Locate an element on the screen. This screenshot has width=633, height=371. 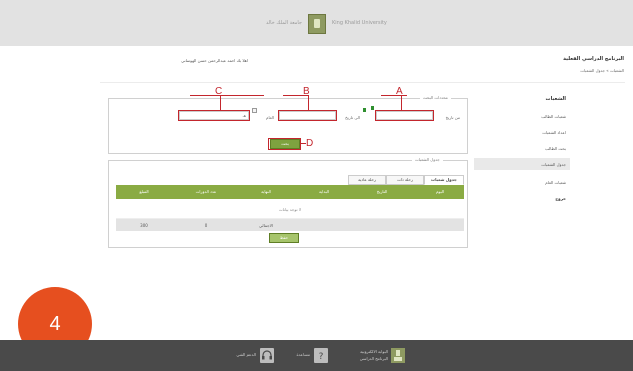
university-brand: جامعة الملك خالد King Khalid University is located at coordinates (325, 24).